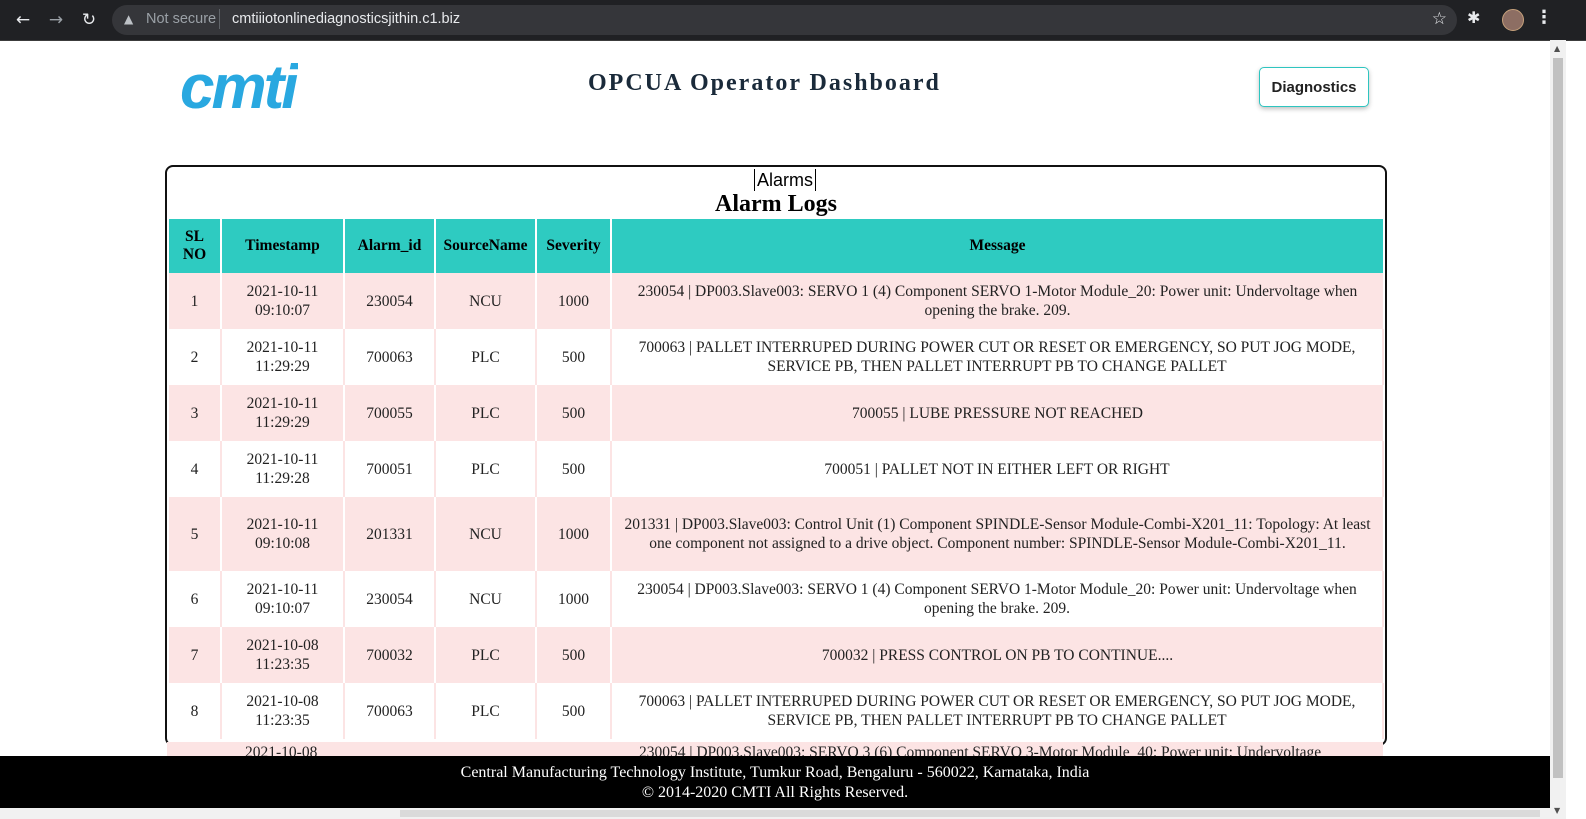  What do you see at coordinates (195, 301) in the screenshot?
I see `cell-sl-no: 1` at bounding box center [195, 301].